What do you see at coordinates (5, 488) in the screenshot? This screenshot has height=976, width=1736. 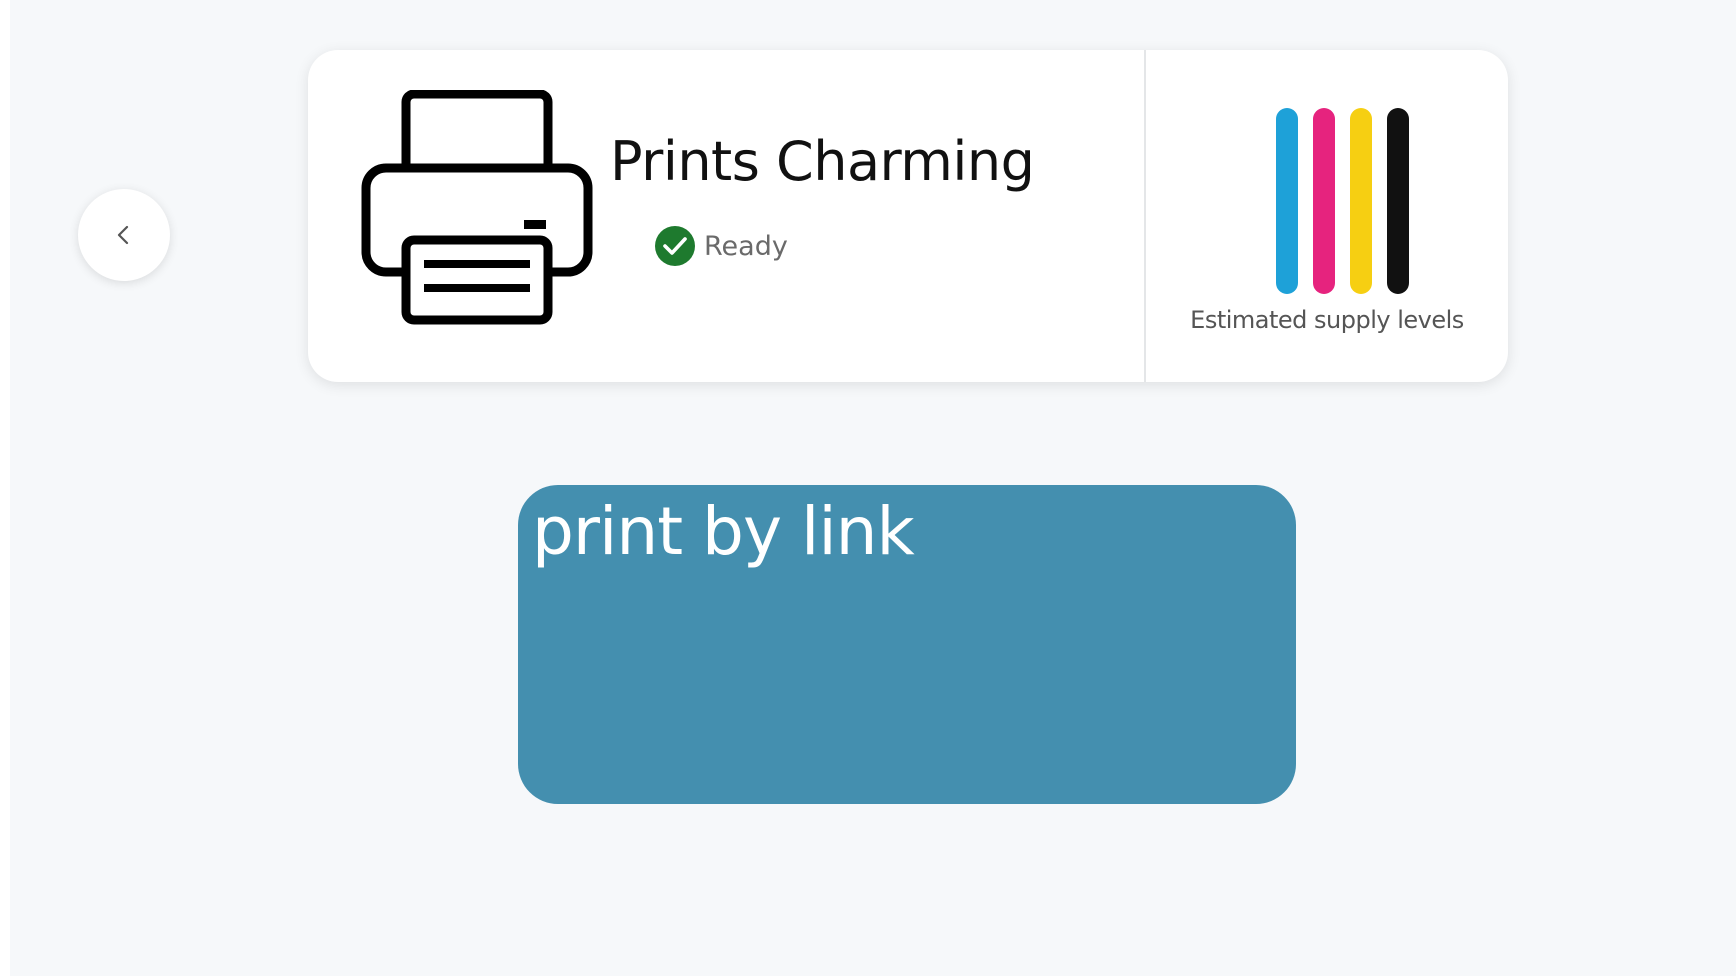 I see `left-edge` at bounding box center [5, 488].